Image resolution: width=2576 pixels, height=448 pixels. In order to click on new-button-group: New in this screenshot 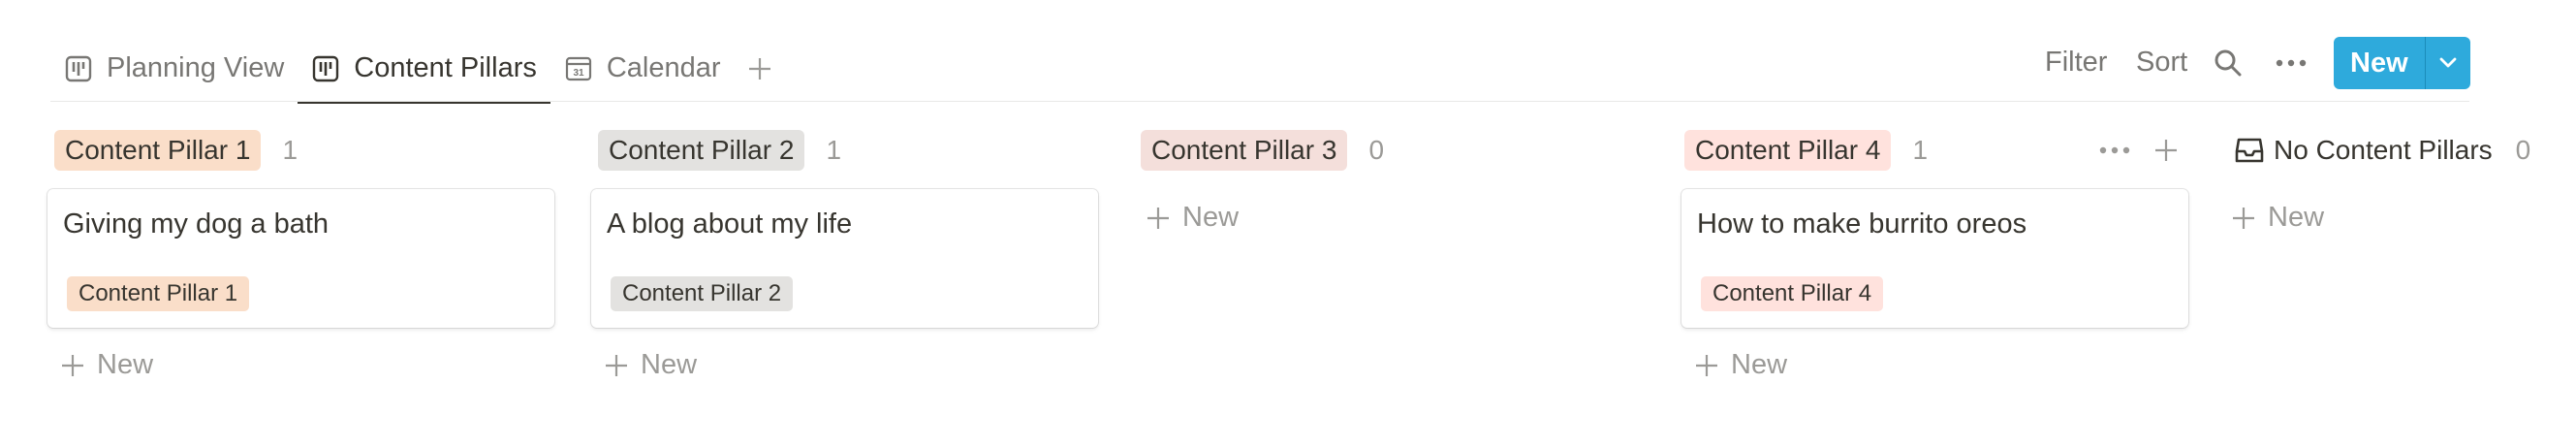, I will do `click(2402, 63)`.